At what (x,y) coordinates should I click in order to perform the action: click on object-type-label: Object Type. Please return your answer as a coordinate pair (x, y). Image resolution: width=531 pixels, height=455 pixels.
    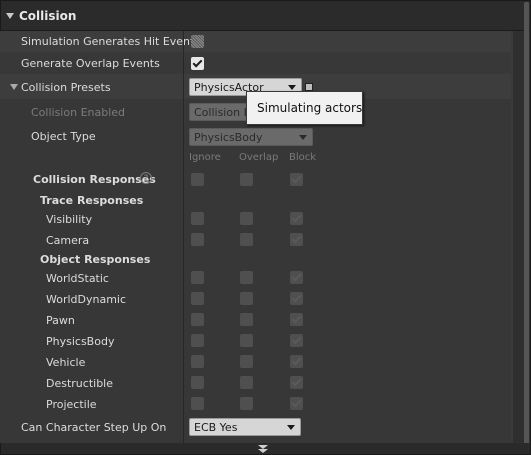
    Looking at the image, I should click on (63, 136).